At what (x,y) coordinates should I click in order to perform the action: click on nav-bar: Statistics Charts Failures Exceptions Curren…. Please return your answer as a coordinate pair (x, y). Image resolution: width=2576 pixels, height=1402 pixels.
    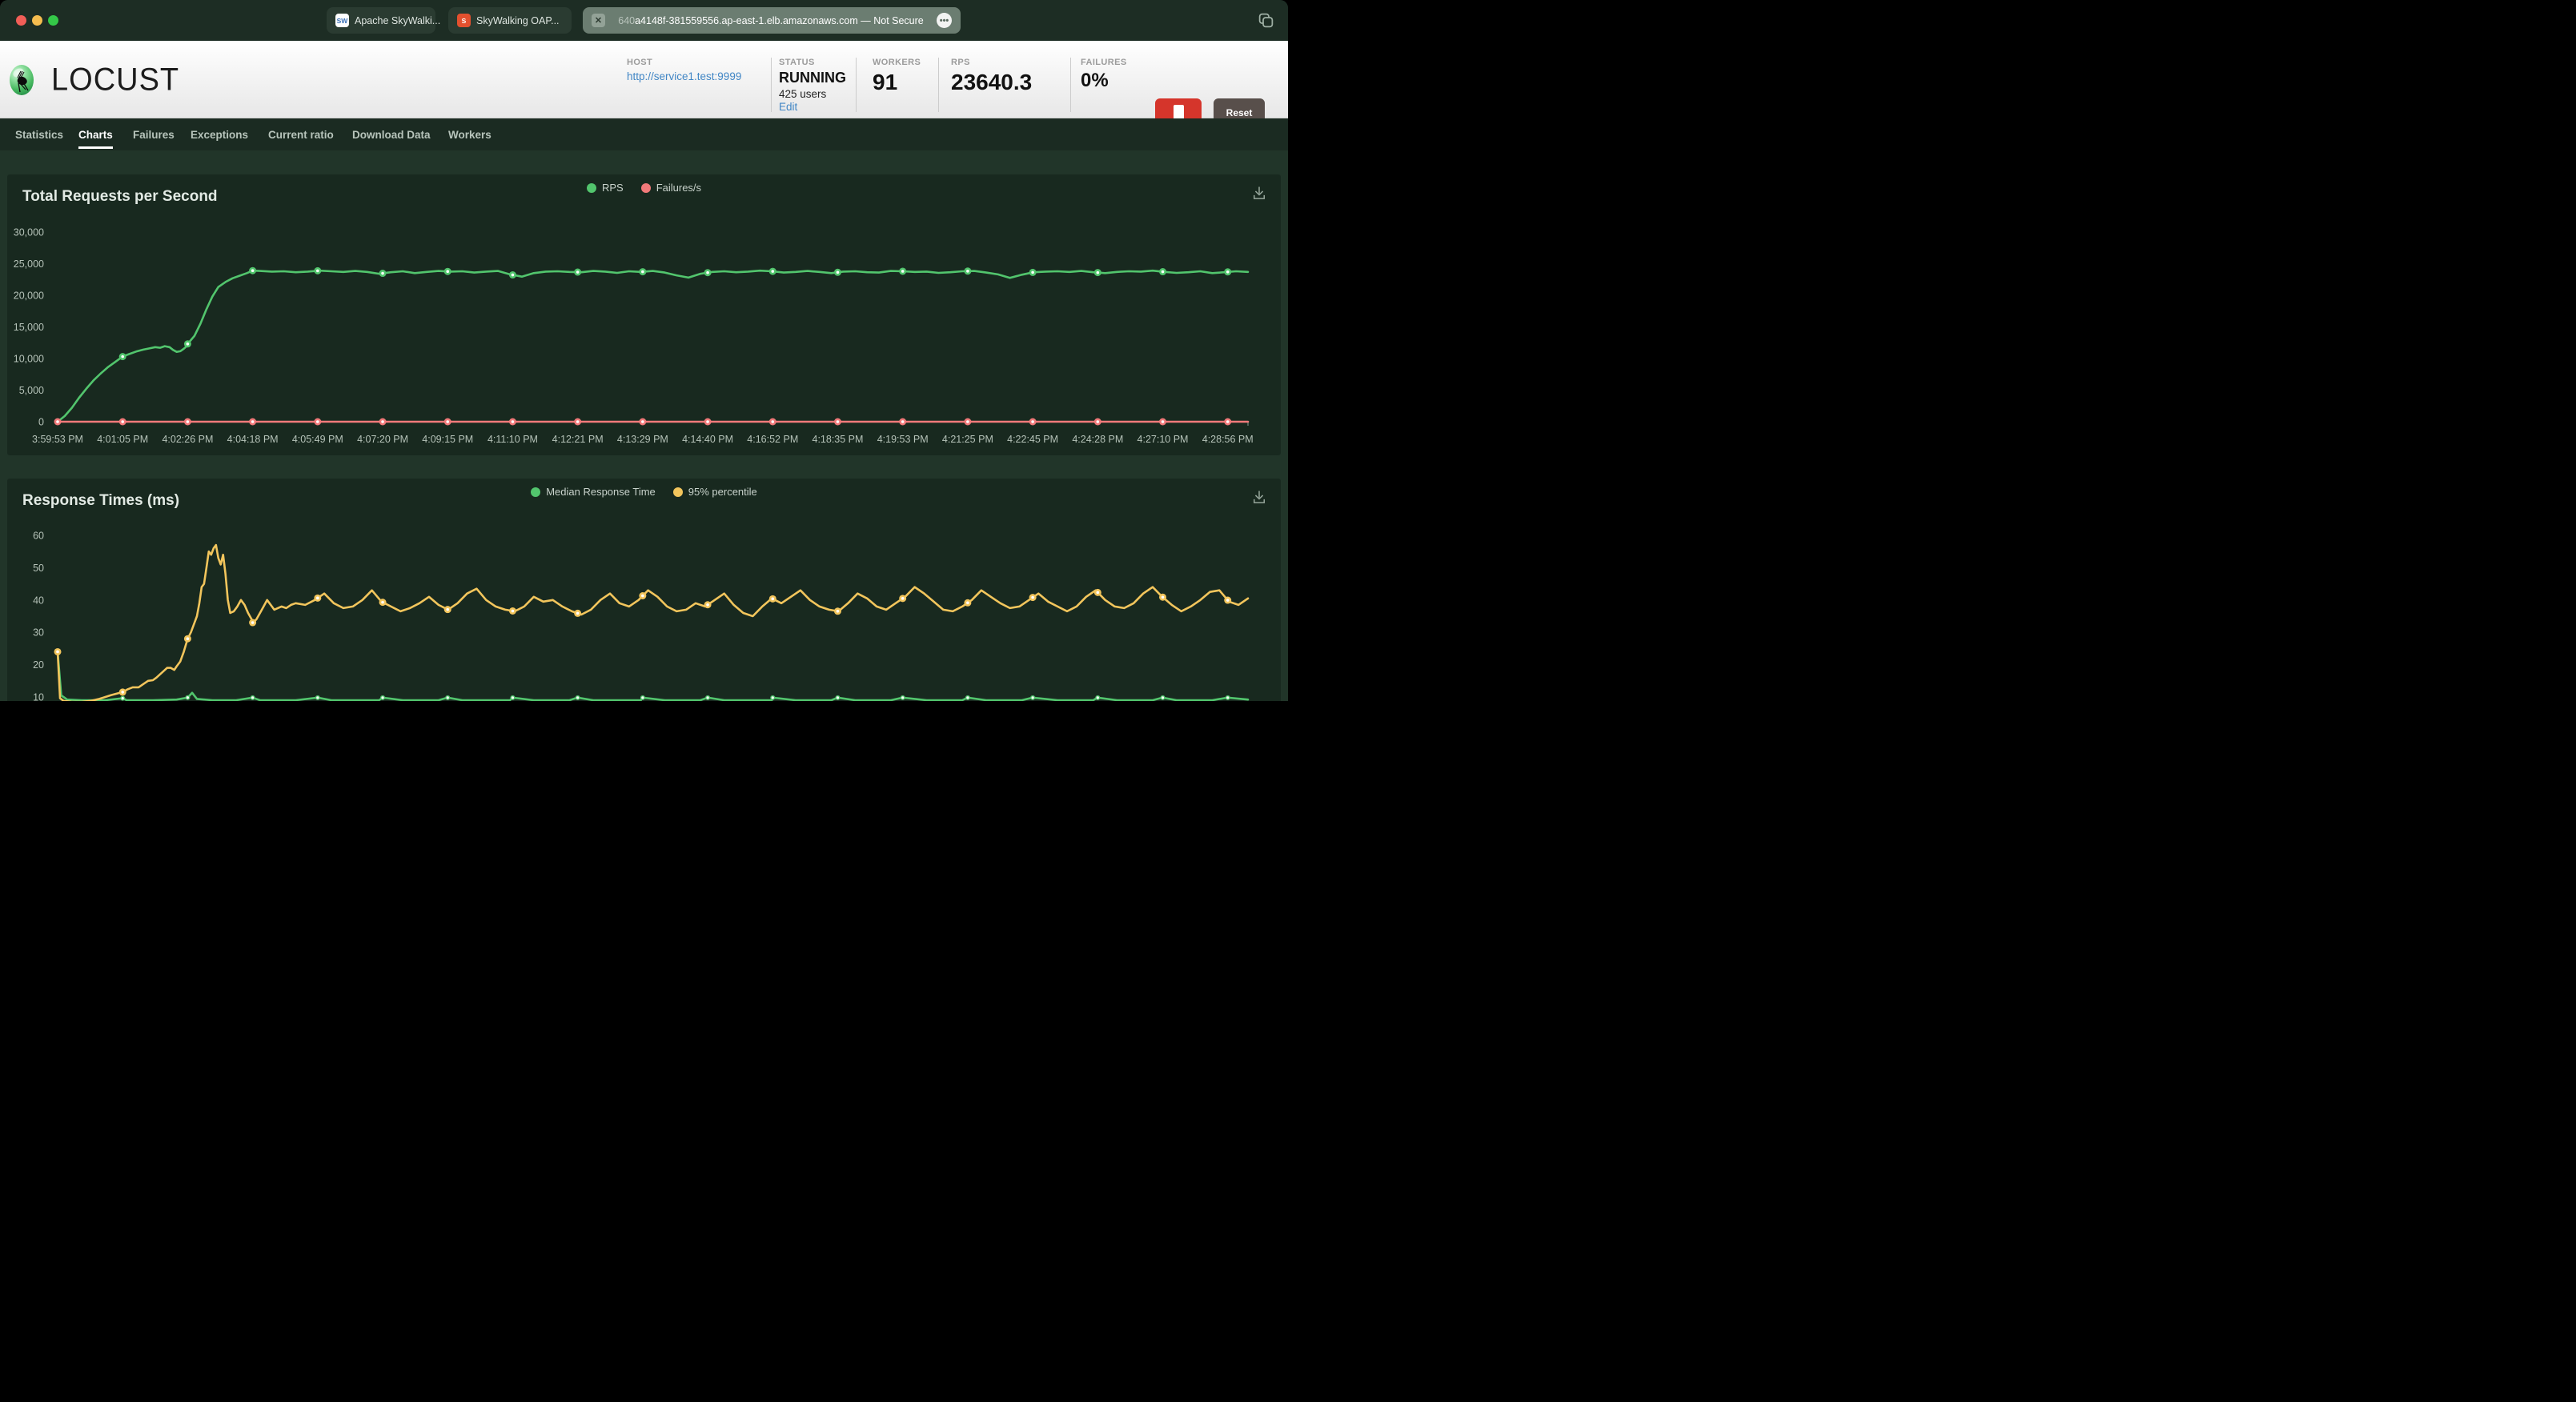
    Looking at the image, I should click on (644, 134).